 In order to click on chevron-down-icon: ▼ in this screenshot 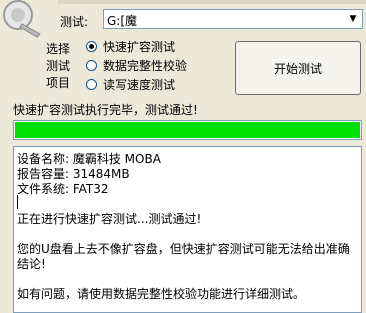, I will do `click(353, 19)`.